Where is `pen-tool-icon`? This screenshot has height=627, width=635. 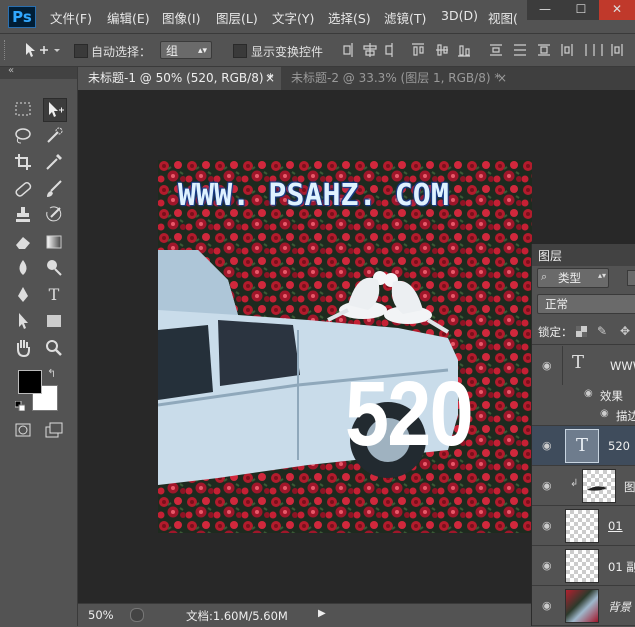
pen-tool-icon is located at coordinates (23, 295).